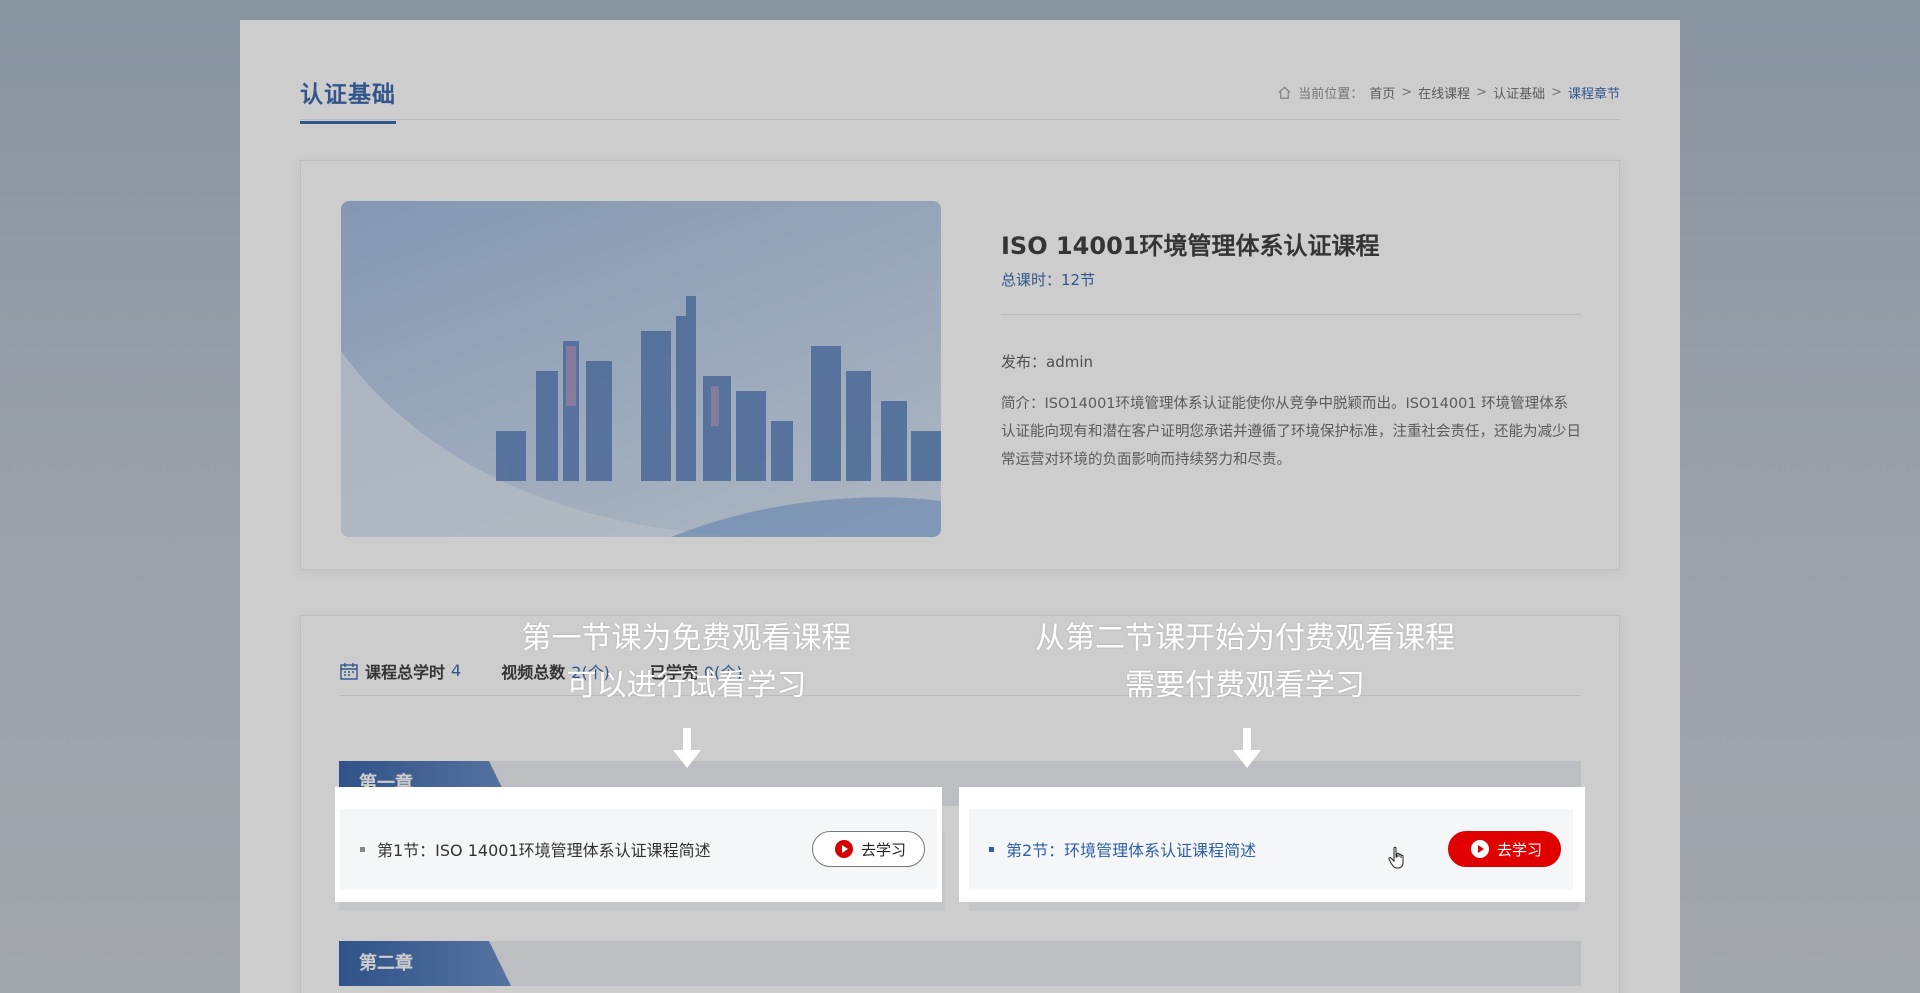 This screenshot has height=993, width=1920. Describe the element at coordinates (456, 670) in the screenshot. I see `stat-total-hours-value: 4` at that location.